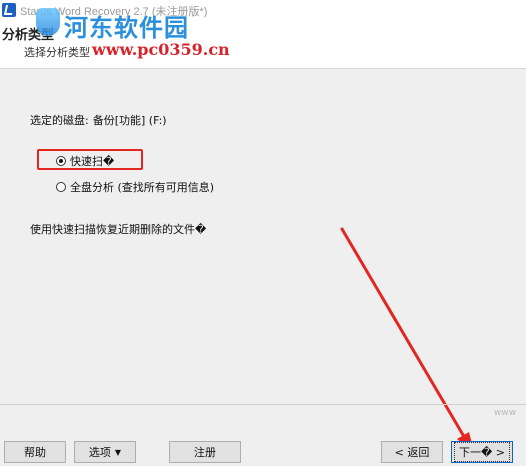  I want to click on title-bar: Starus Word Recovery 2.7 (未注册版*), so click(263, 11).